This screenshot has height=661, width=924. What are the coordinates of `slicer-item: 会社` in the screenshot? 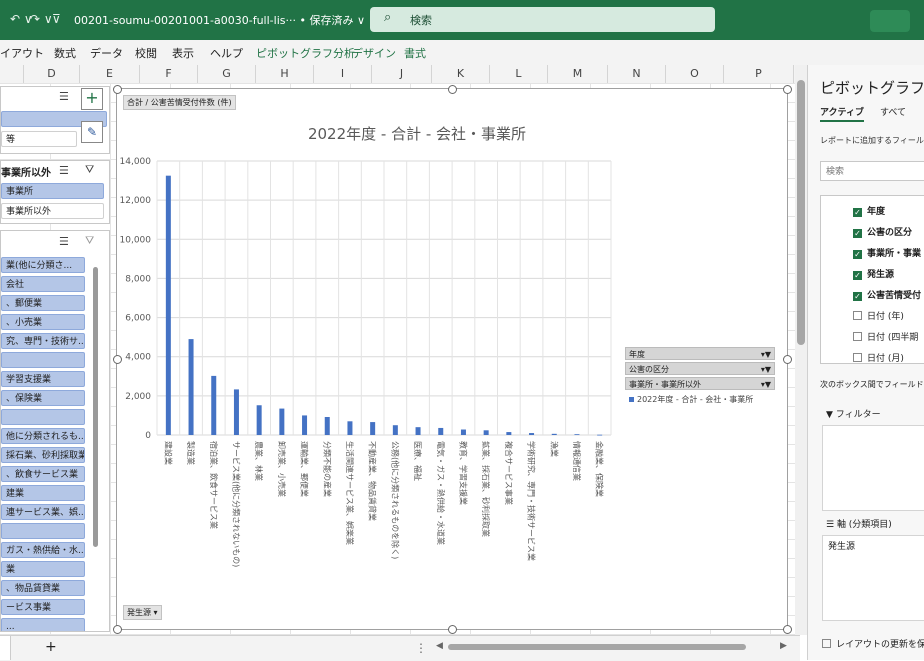 It's located at (43, 284).